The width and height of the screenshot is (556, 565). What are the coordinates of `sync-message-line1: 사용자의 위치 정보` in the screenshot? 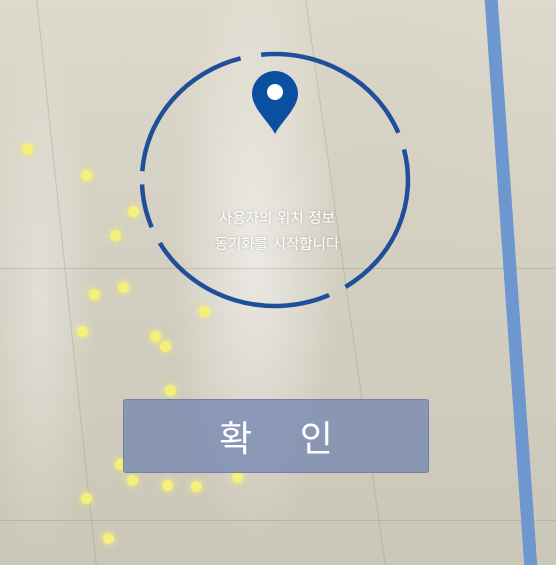 It's located at (277, 219).